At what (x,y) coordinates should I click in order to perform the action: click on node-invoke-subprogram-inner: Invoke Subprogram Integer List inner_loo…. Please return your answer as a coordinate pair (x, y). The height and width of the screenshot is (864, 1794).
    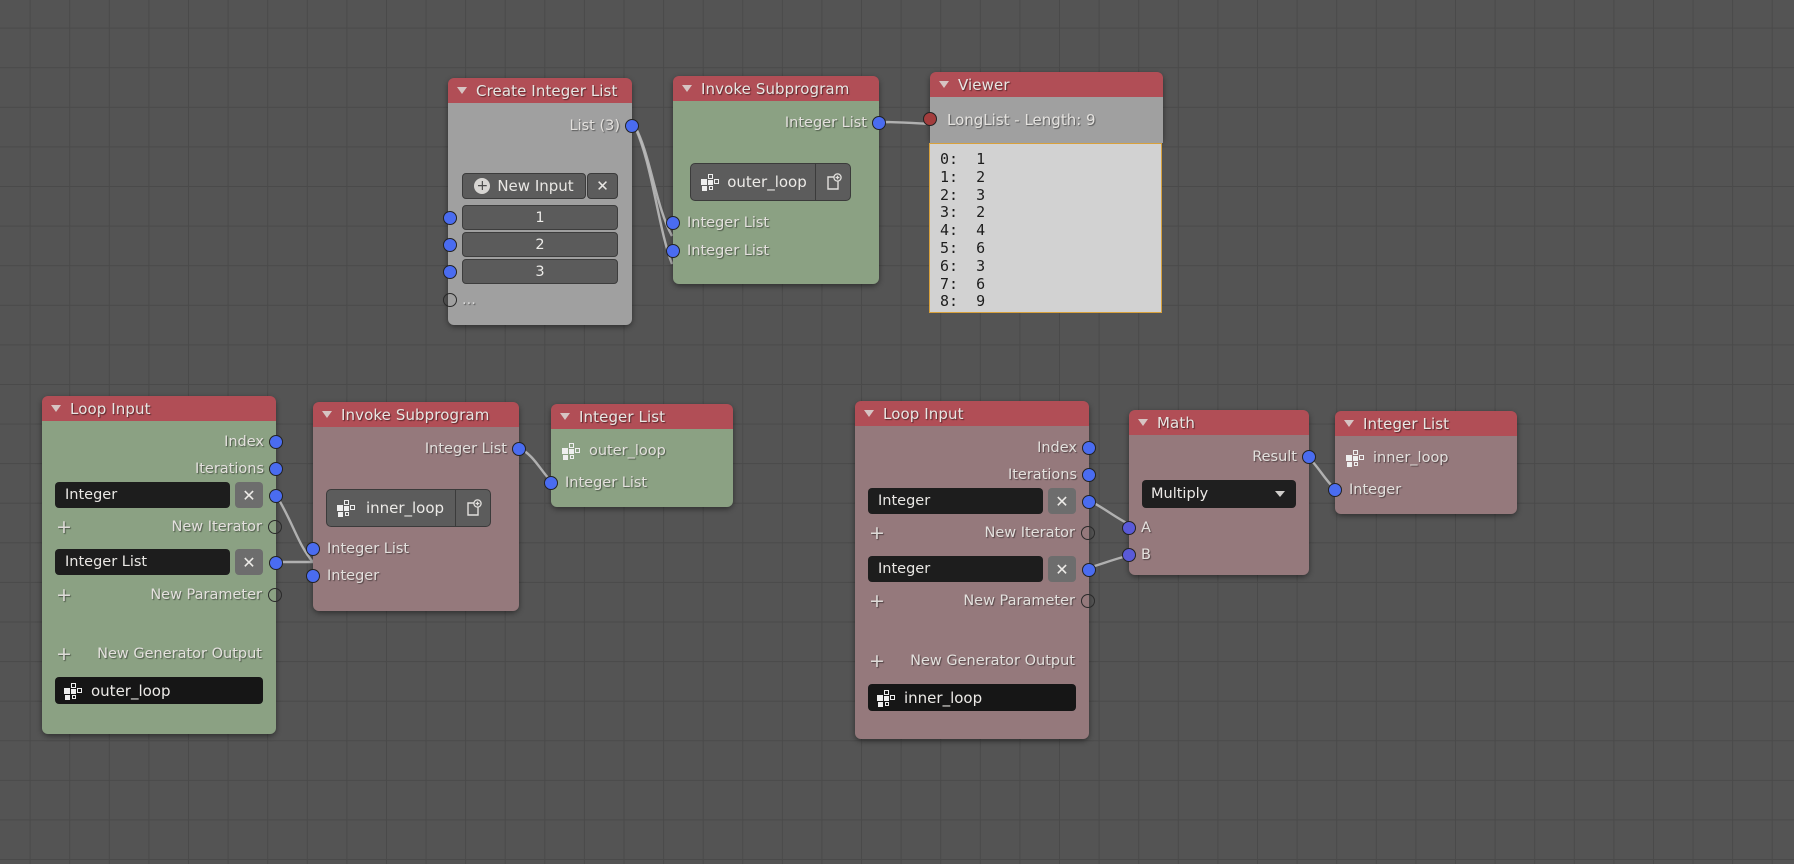
    Looking at the image, I should click on (416, 506).